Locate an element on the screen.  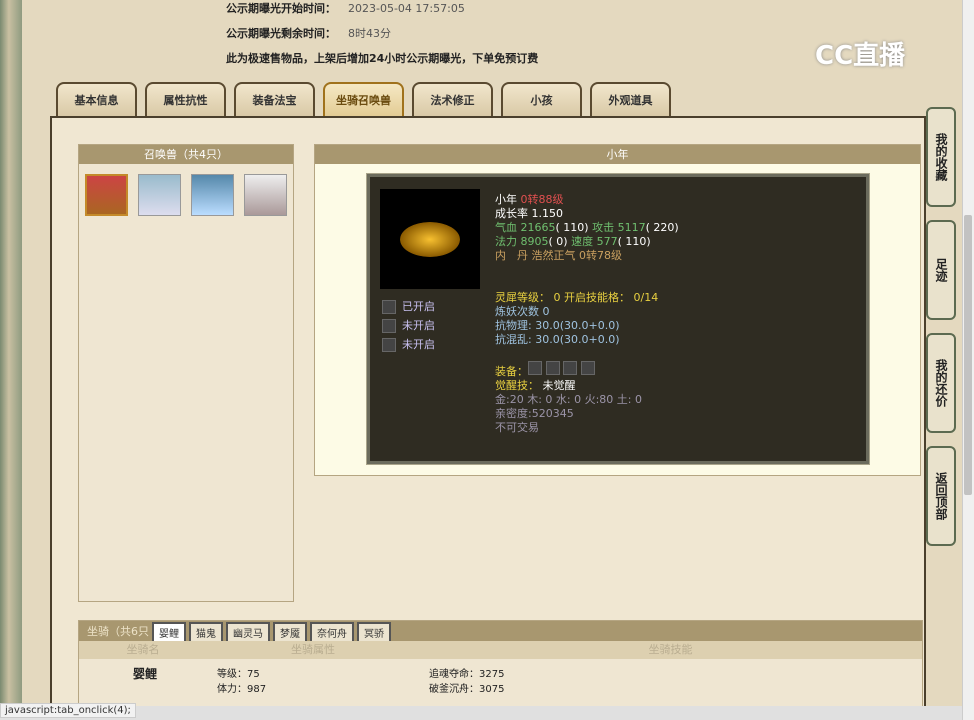
intimacy: 亲密度:520345 is located at coordinates (534, 413).